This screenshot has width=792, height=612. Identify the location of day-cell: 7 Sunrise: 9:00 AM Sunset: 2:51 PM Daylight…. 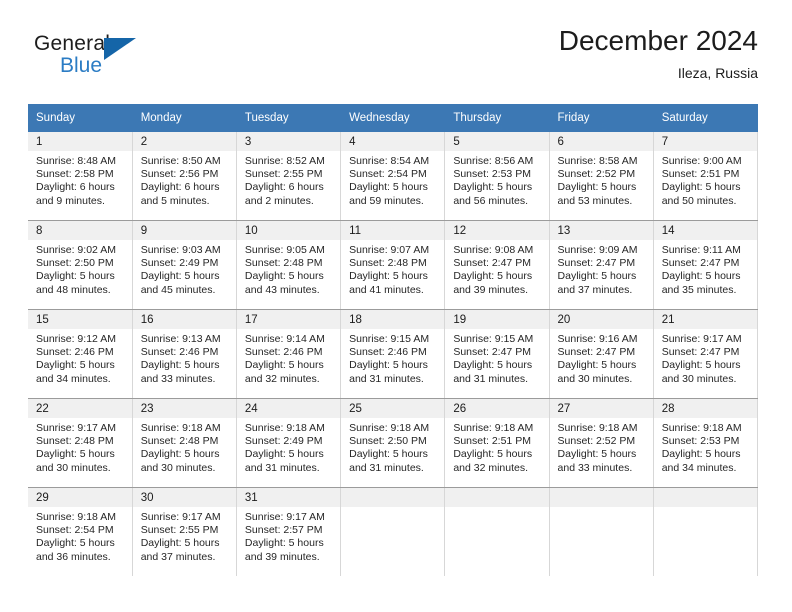
(706, 176).